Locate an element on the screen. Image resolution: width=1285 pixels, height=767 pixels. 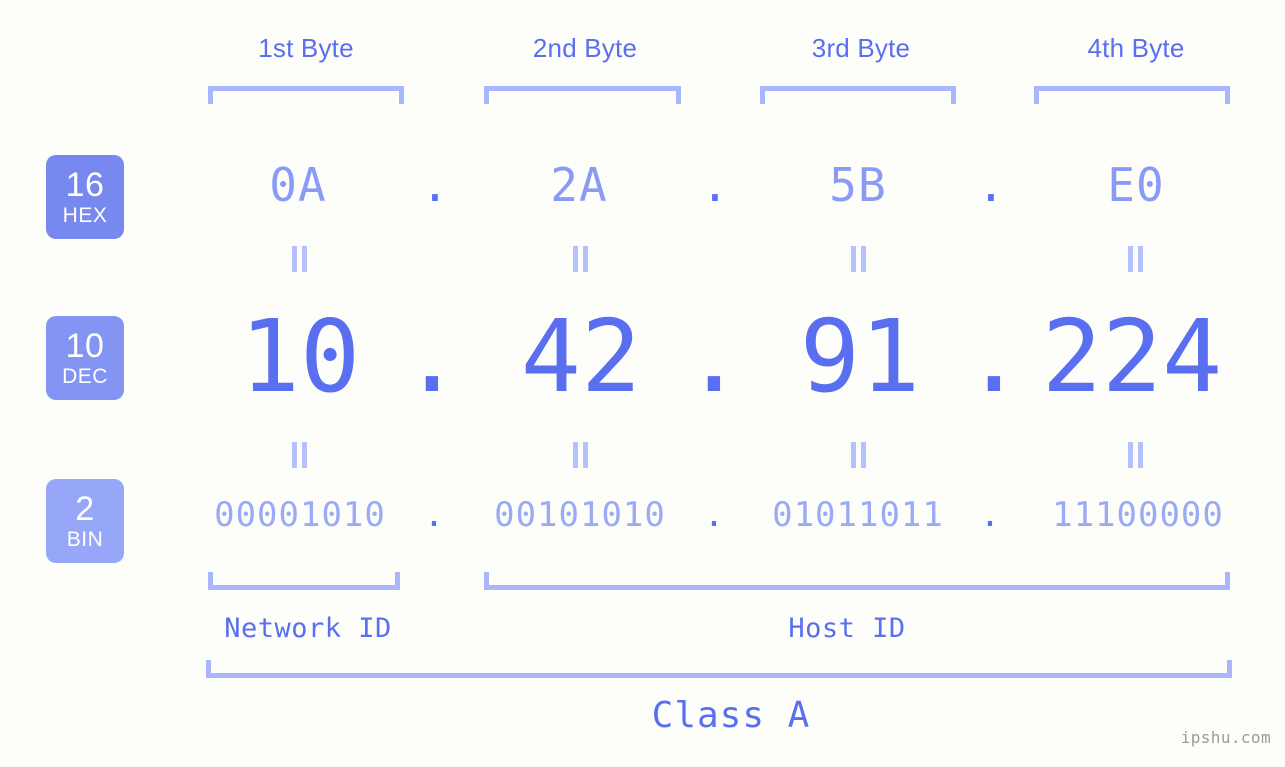
byte-header-4: 4th Byte is located at coordinates (1136, 48).